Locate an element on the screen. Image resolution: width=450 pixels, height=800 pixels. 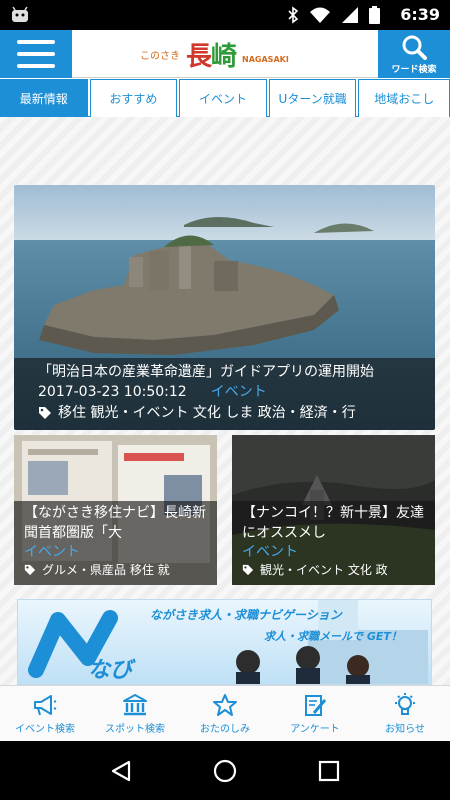
article-card-2-tags: 観光・イベント 文化 政 is located at coordinates (324, 570).